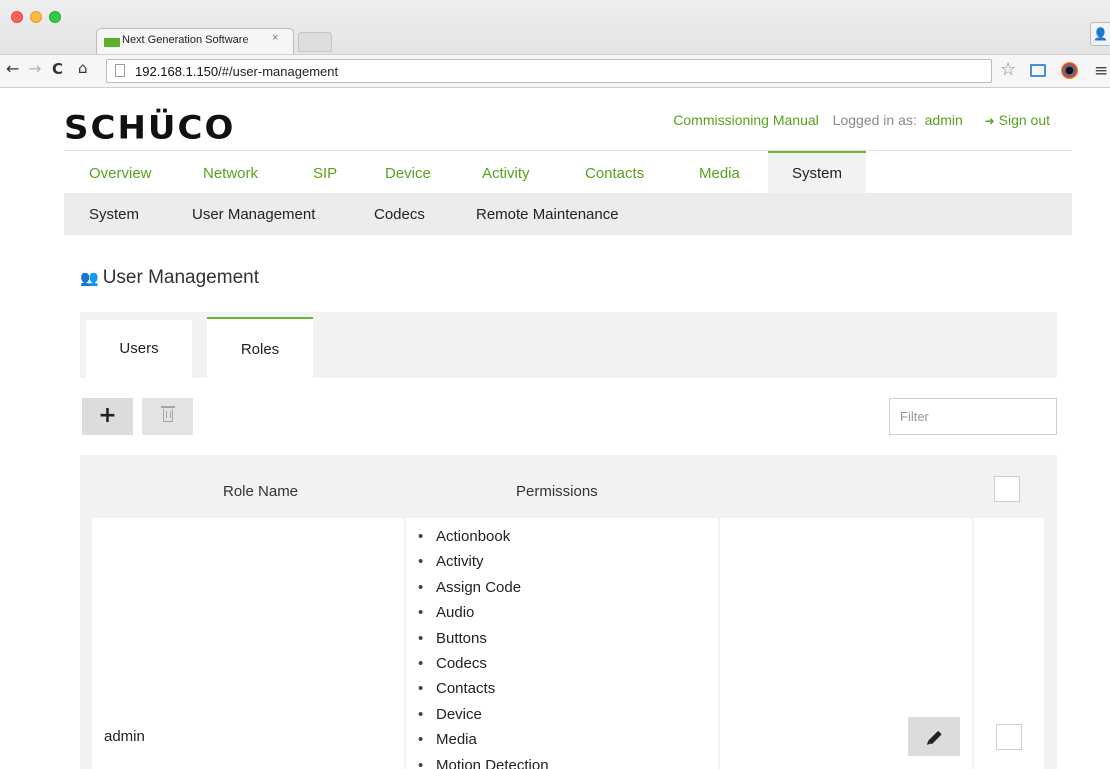 The image size is (1110, 769). I want to click on subnav-user-management: User Management, so click(253, 214).